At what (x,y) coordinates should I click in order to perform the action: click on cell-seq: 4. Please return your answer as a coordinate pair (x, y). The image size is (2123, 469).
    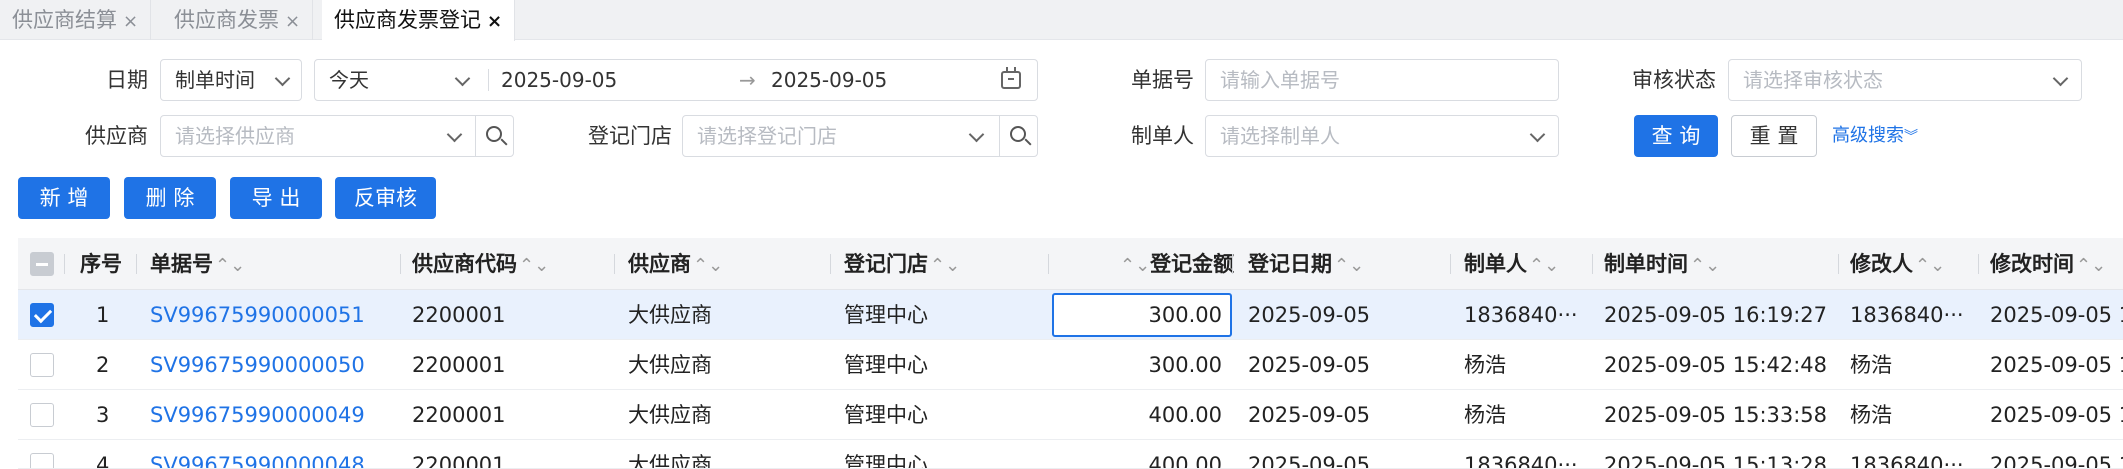
    Looking at the image, I should click on (103, 461).